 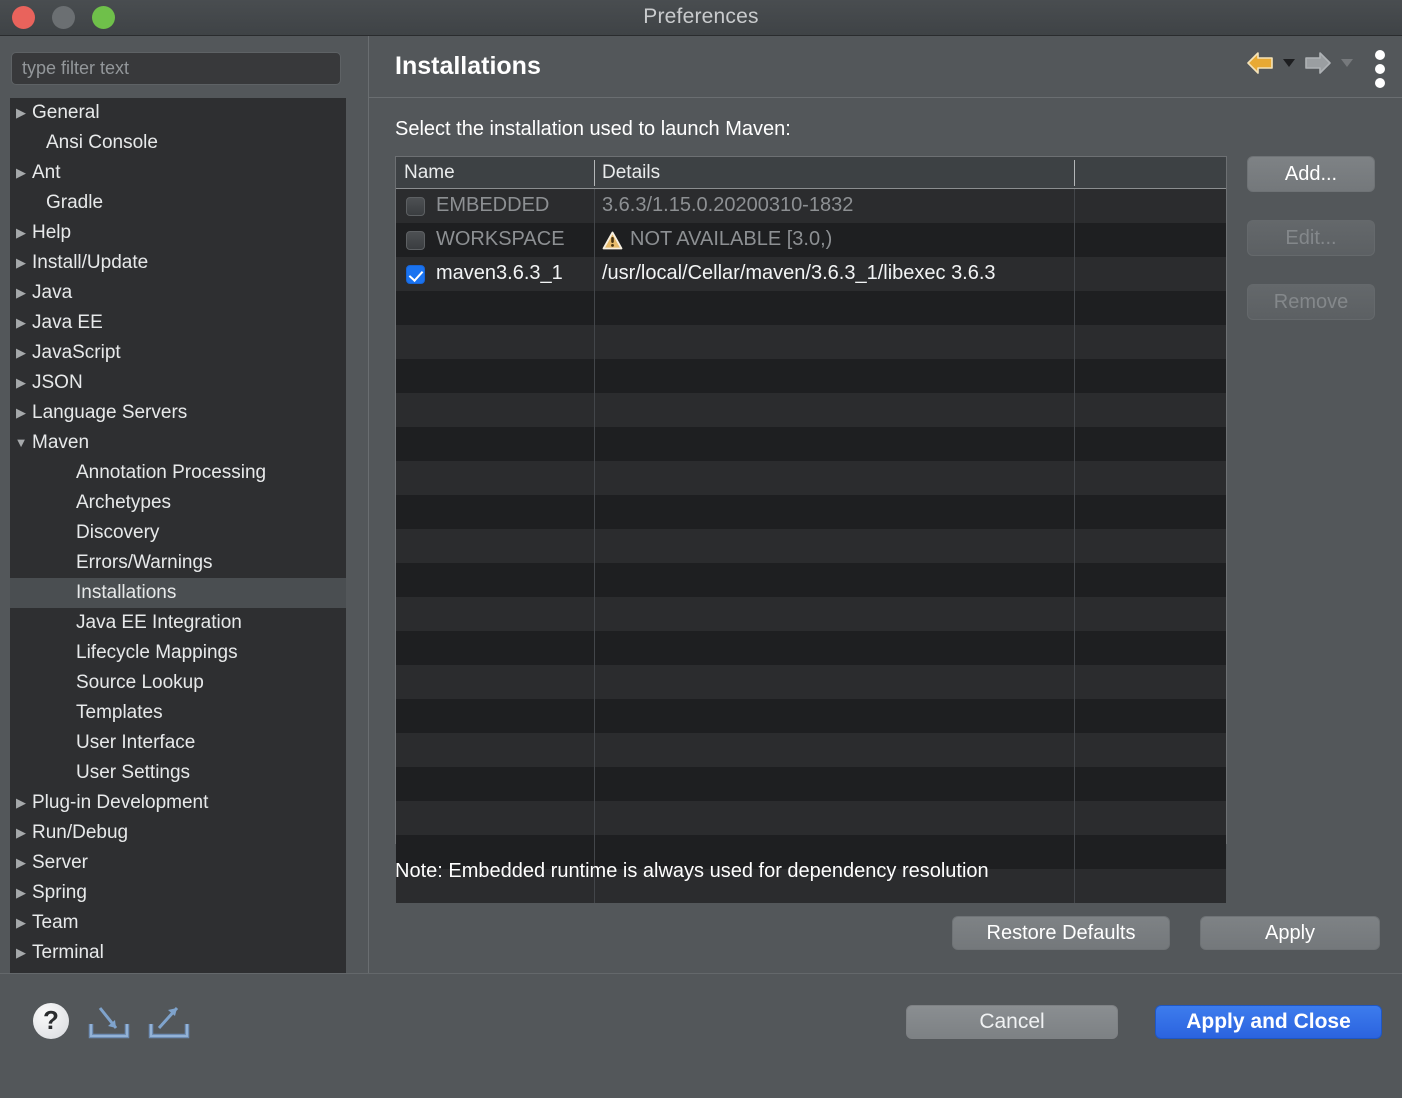 I want to click on sidebar-item-gradle: Gradle, so click(x=178, y=203).